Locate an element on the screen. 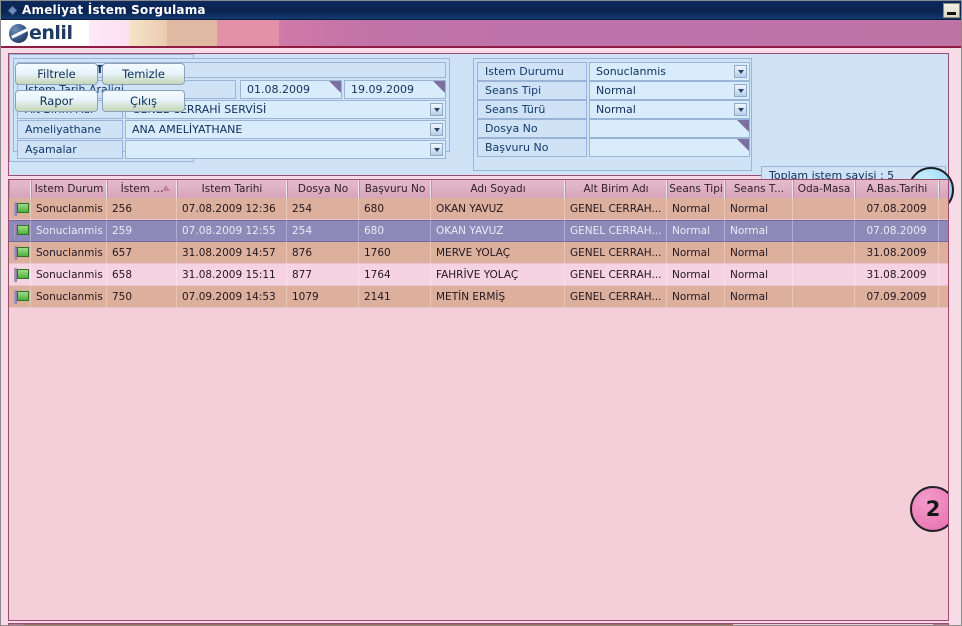 The width and height of the screenshot is (962, 626). table-cell: 1764 is located at coordinates (395, 274).